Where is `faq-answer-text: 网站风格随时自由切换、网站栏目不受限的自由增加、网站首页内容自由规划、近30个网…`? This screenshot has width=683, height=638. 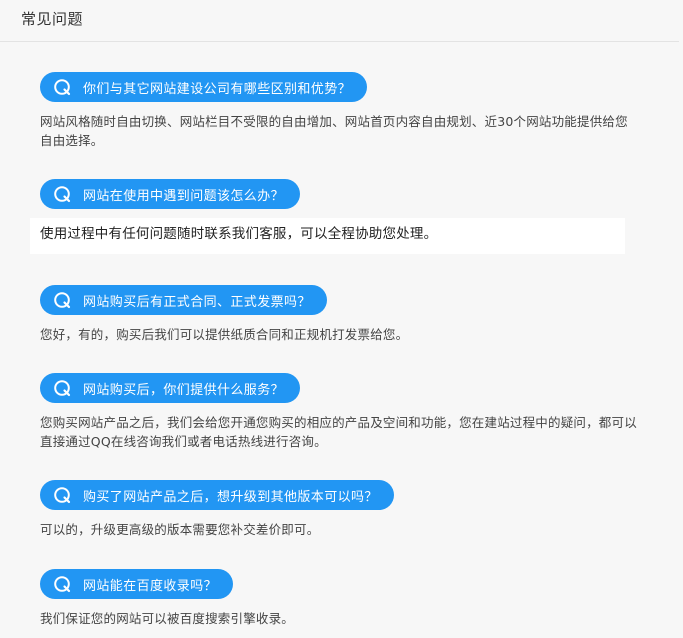
faq-answer-text: 网站风格随时自由切换、网站栏目不受限的自由增加、网站首页内容自由规划、近30个网… is located at coordinates (334, 131).